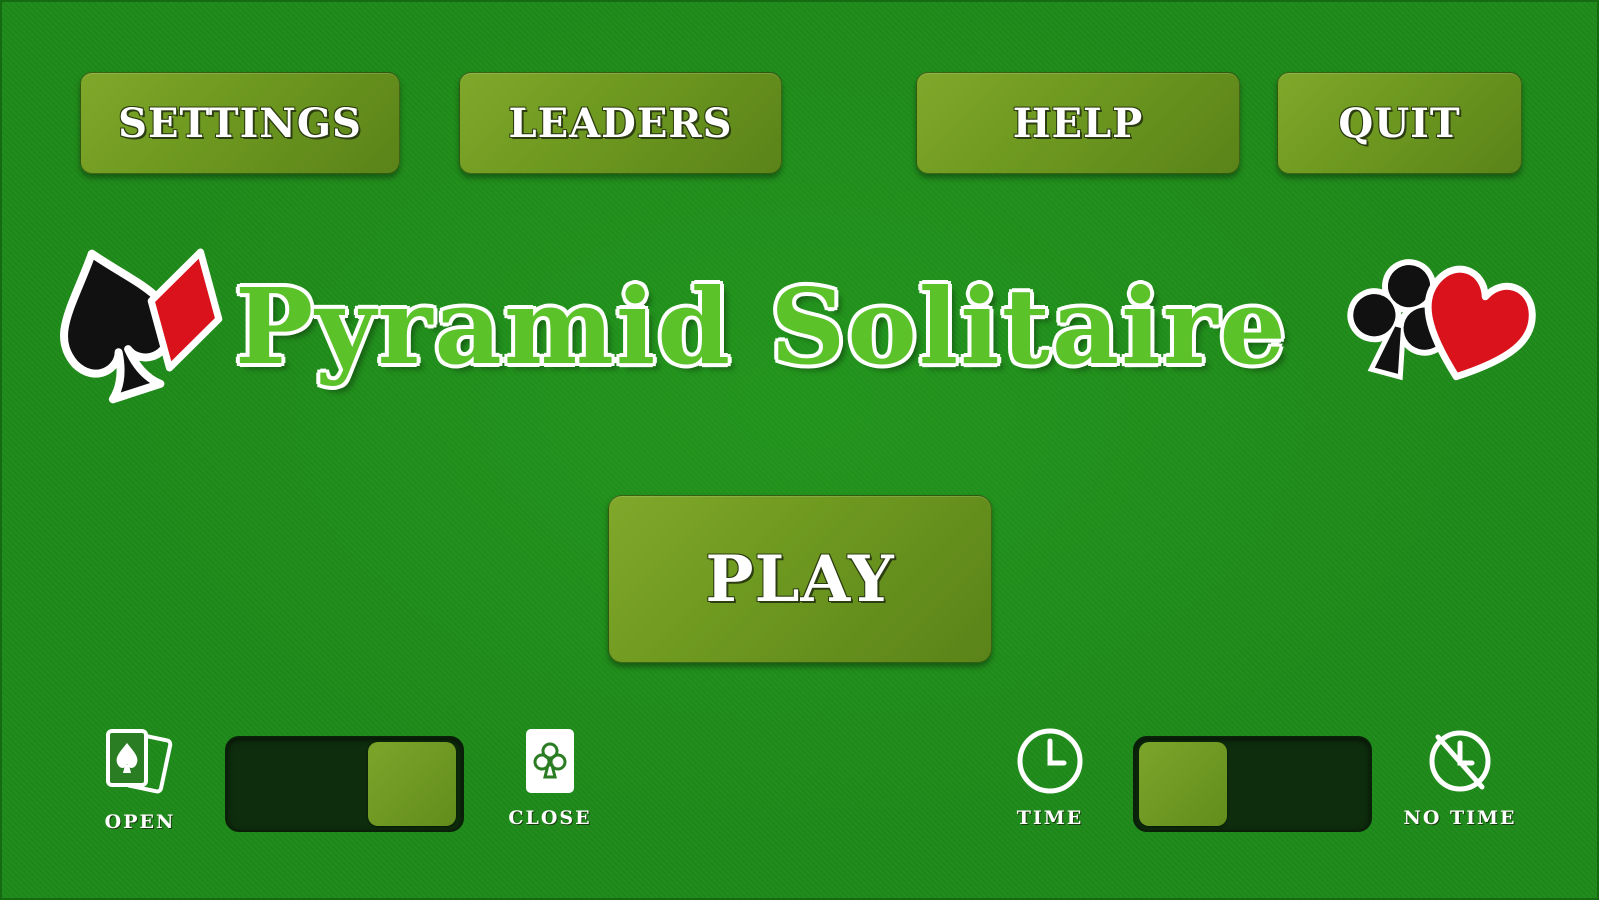 This screenshot has height=900, width=1599. I want to click on leaders-button: LEADERS, so click(620, 123).